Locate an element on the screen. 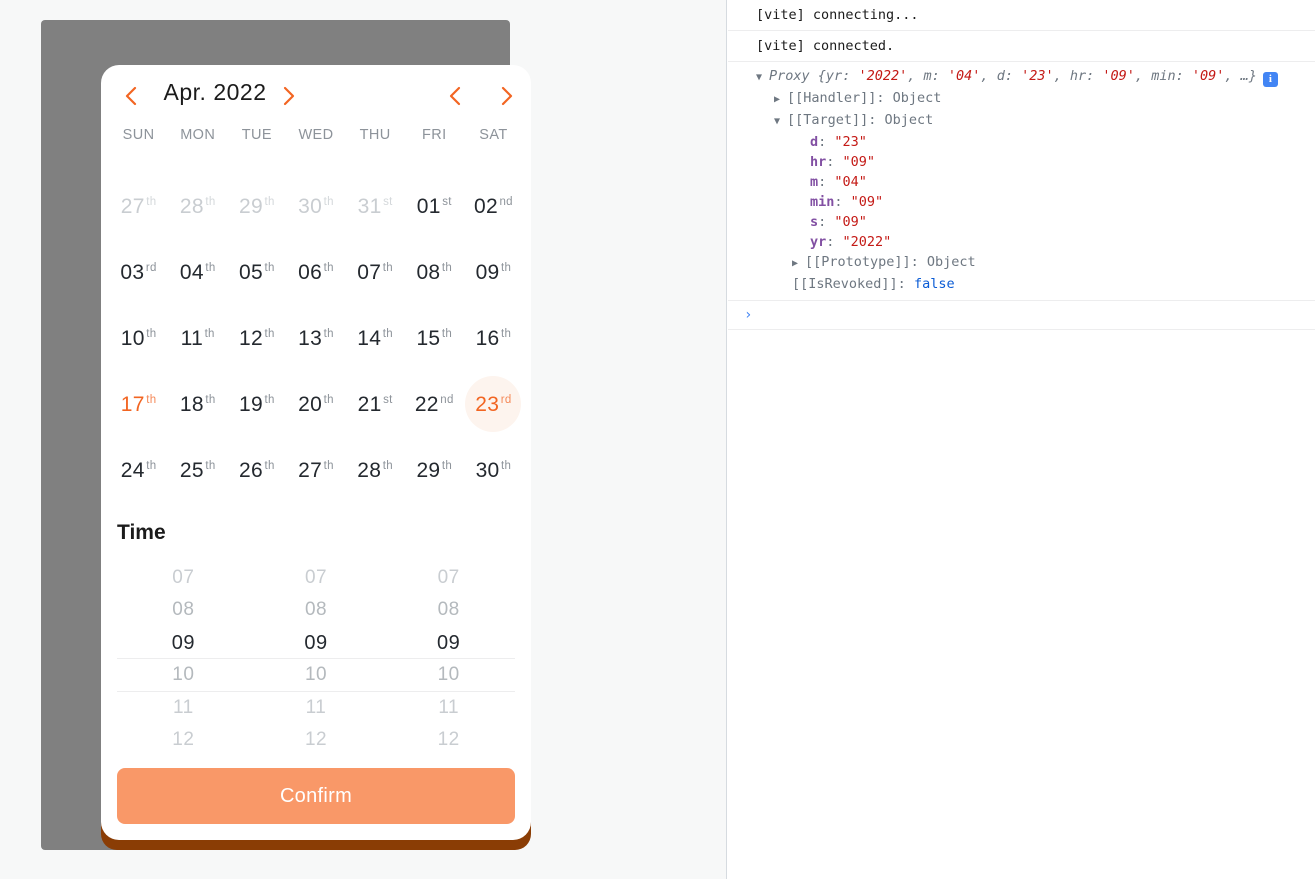  chevron-left-icon-prev-year is located at coordinates (456, 96).